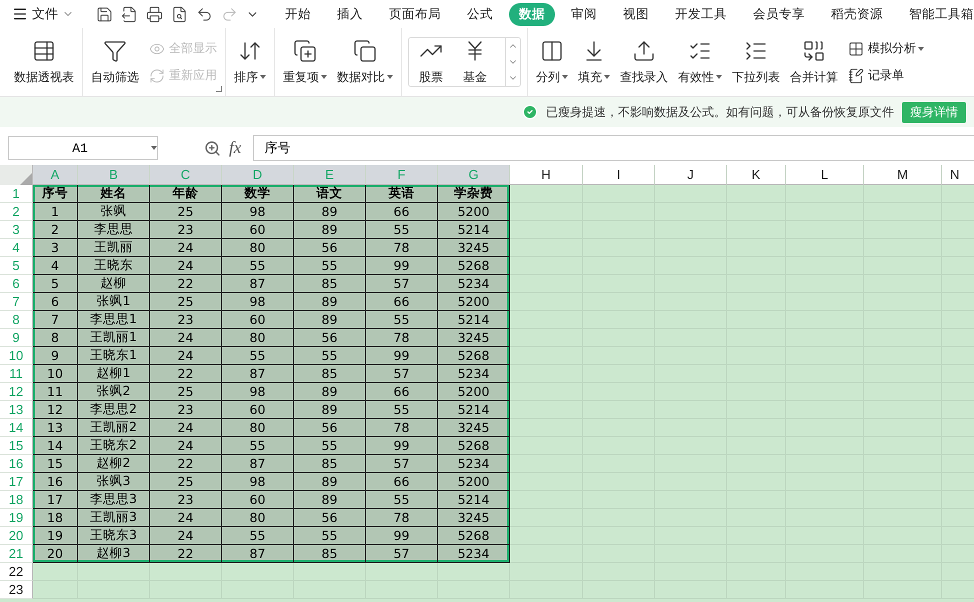 The image size is (974, 602). What do you see at coordinates (584, 14) in the screenshot?
I see `ribbon-tab: 审阅` at bounding box center [584, 14].